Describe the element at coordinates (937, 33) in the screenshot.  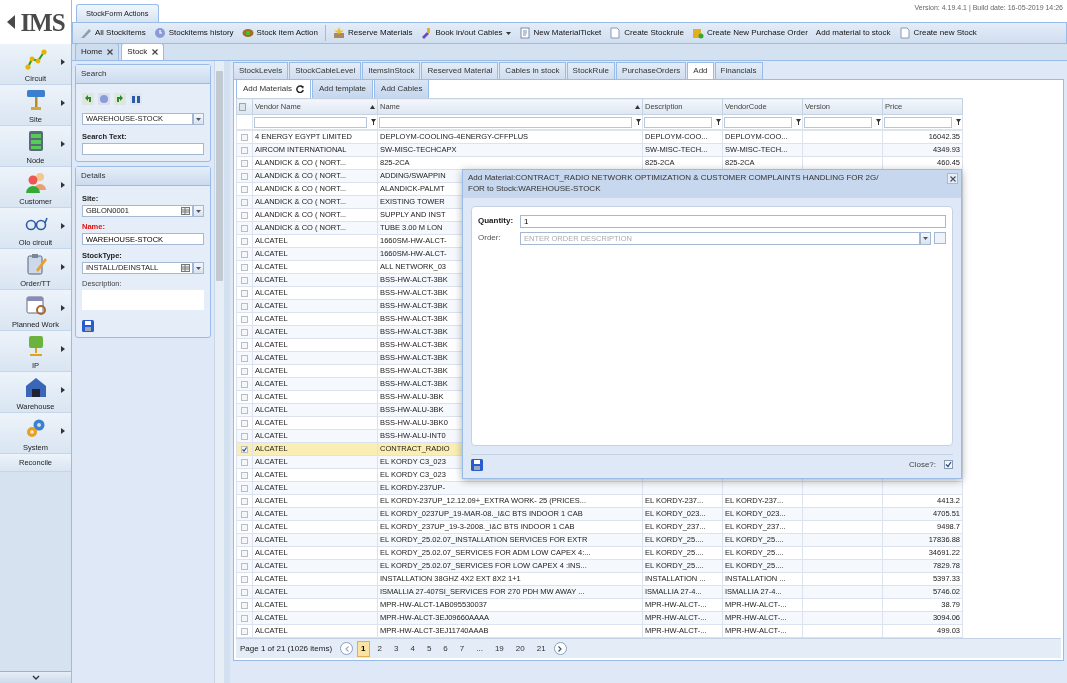
I see `toolbar-button: Create new Stock` at that location.